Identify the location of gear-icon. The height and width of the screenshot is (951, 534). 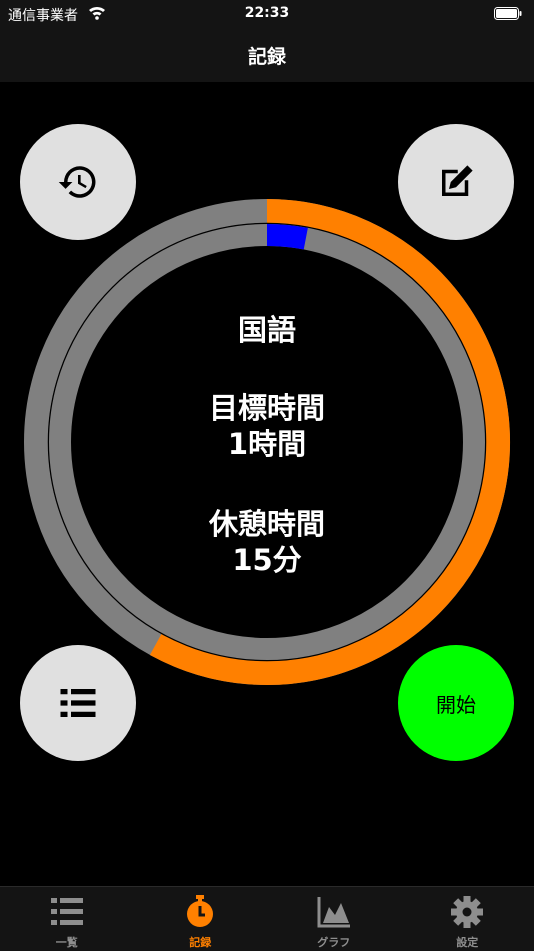
(467, 912).